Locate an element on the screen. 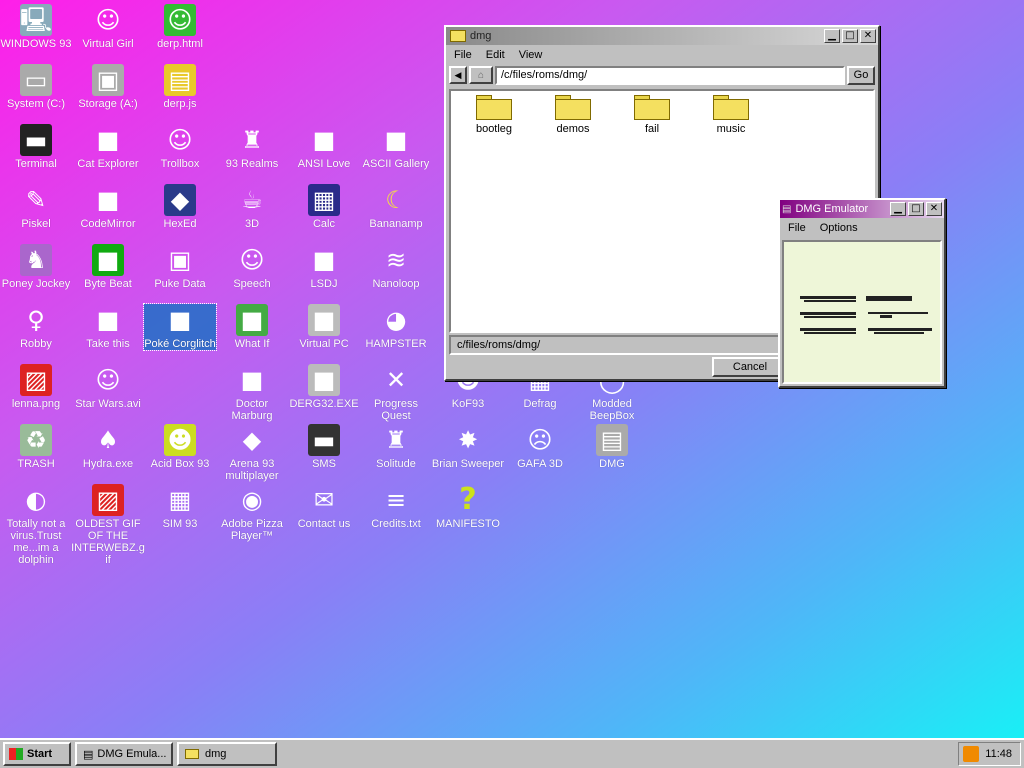 This screenshot has width=1024, height=768. desktop-icon: ☺ Virtual Girl is located at coordinates (108, 27).